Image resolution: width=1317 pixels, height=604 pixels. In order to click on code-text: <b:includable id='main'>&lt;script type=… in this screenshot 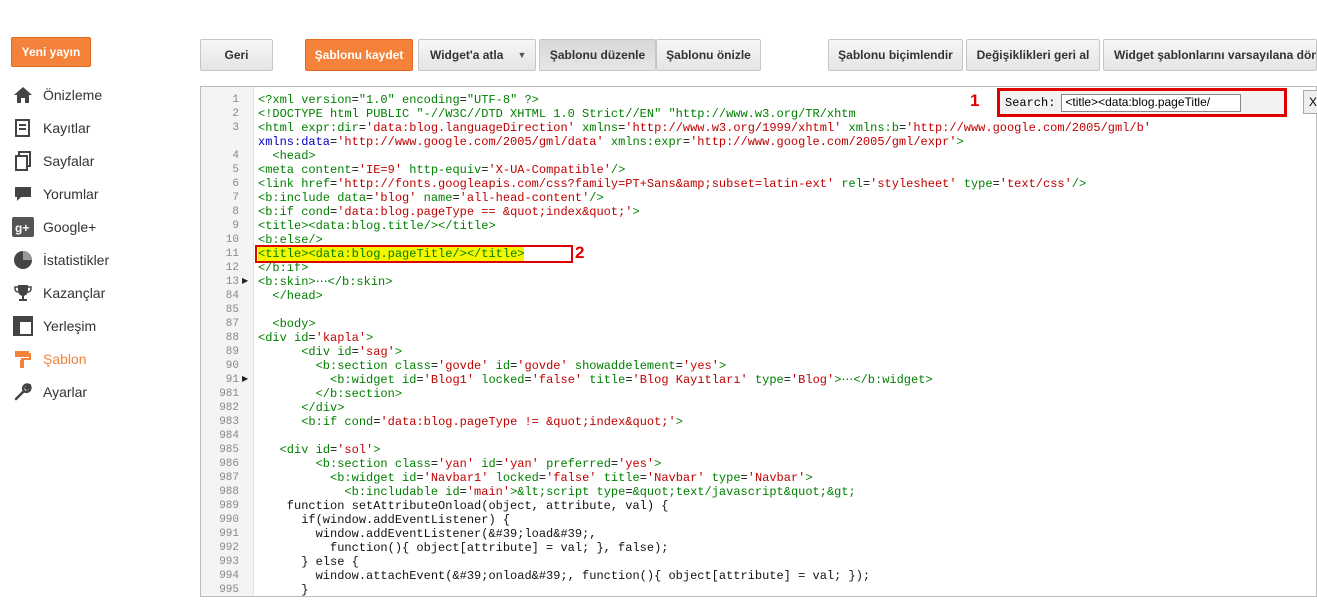, I will do `click(600, 492)`.